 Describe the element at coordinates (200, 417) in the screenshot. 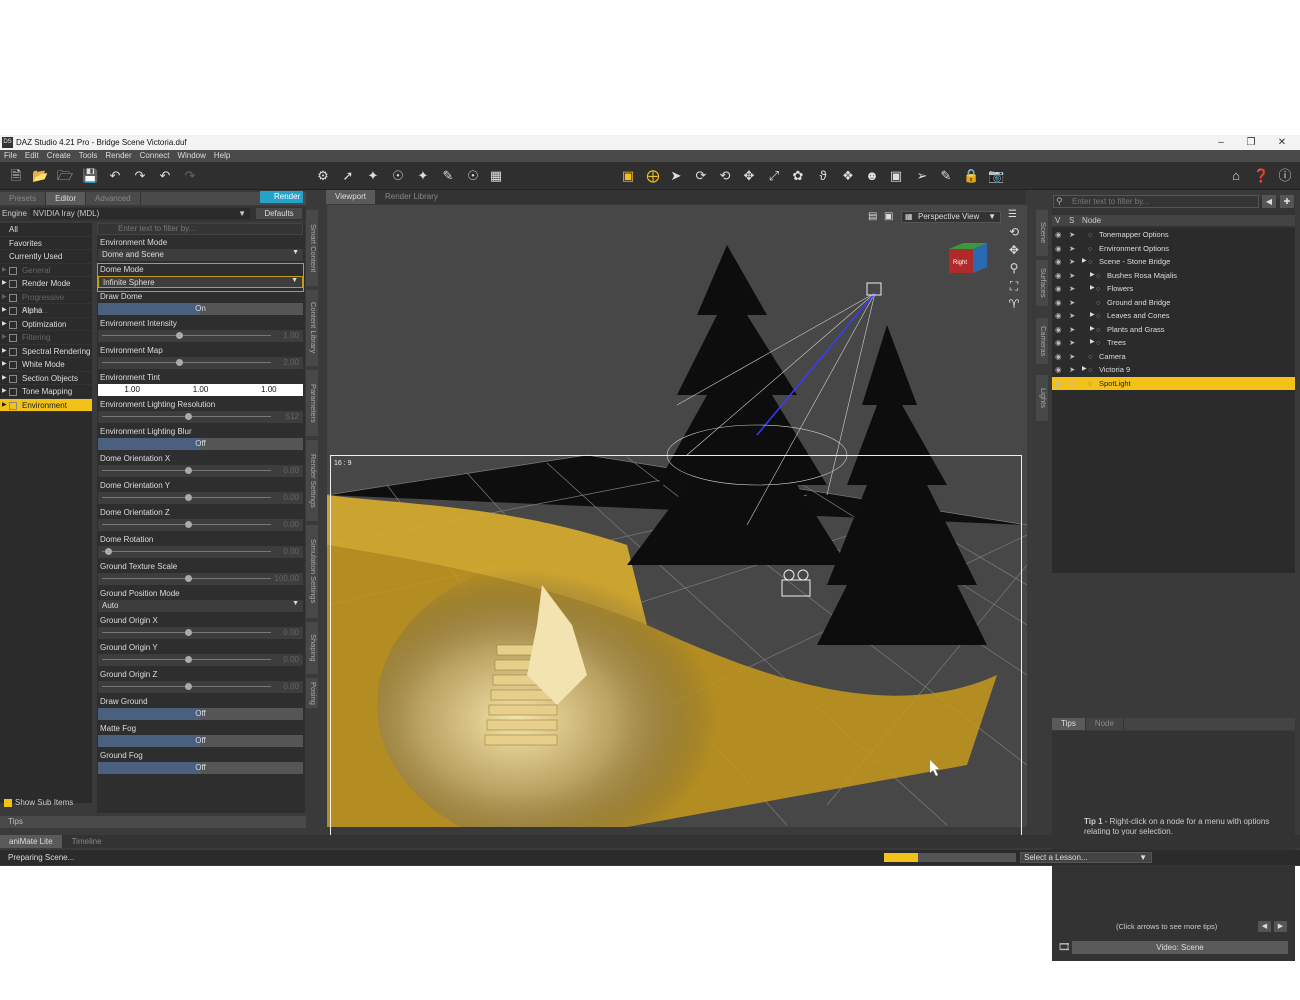

I see `property-control: 512` at that location.